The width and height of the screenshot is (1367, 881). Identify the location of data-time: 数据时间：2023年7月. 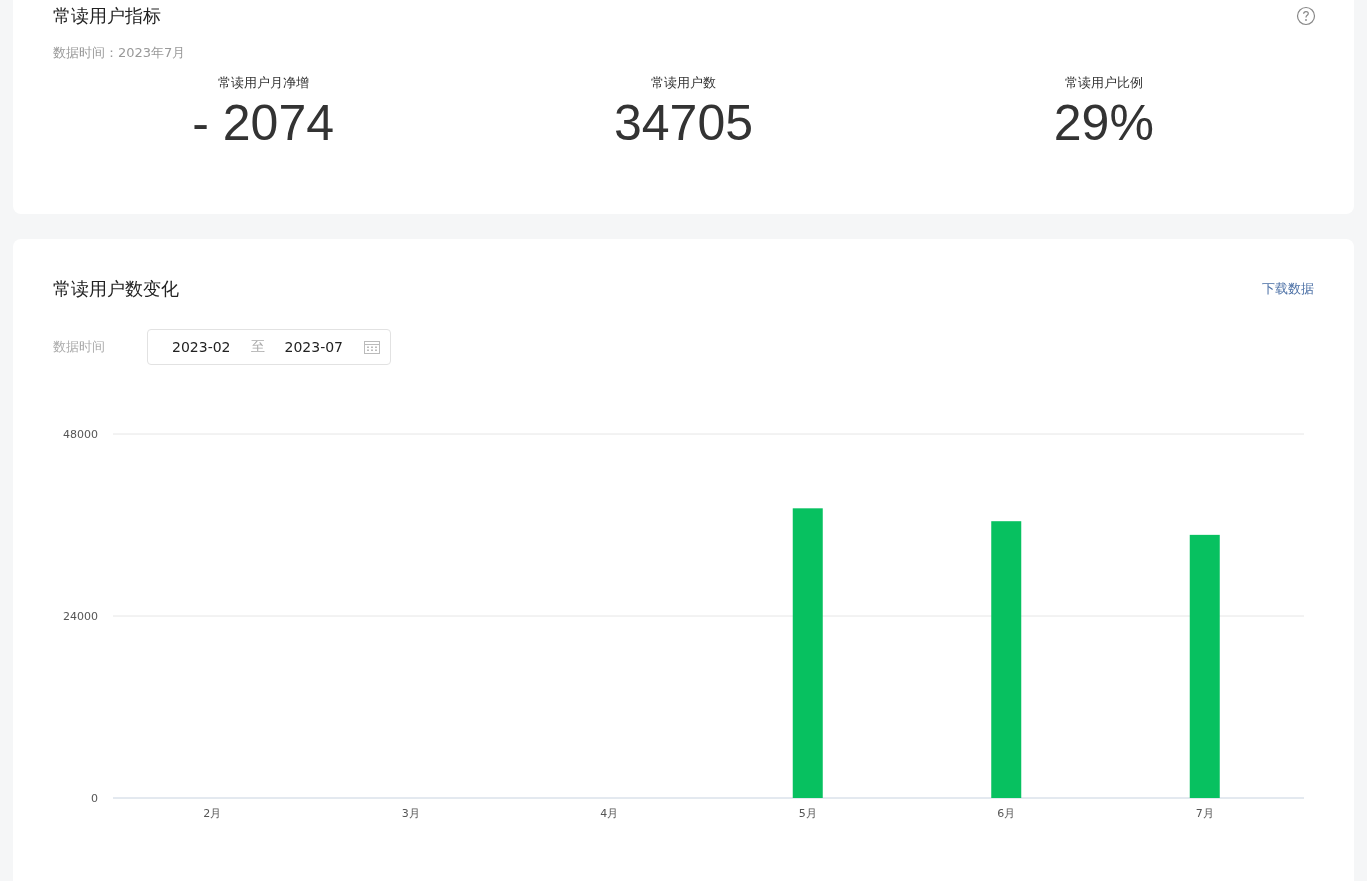
(120, 53).